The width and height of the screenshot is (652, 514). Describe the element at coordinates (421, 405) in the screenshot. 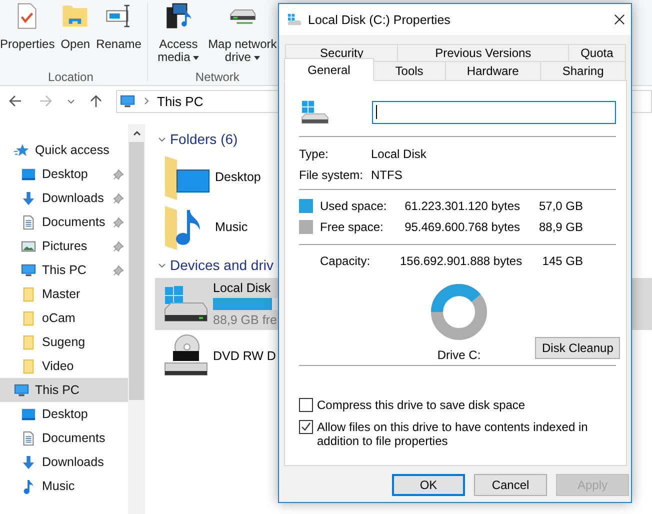

I see `checkbox-label: Compress this drive to save disk space` at that location.